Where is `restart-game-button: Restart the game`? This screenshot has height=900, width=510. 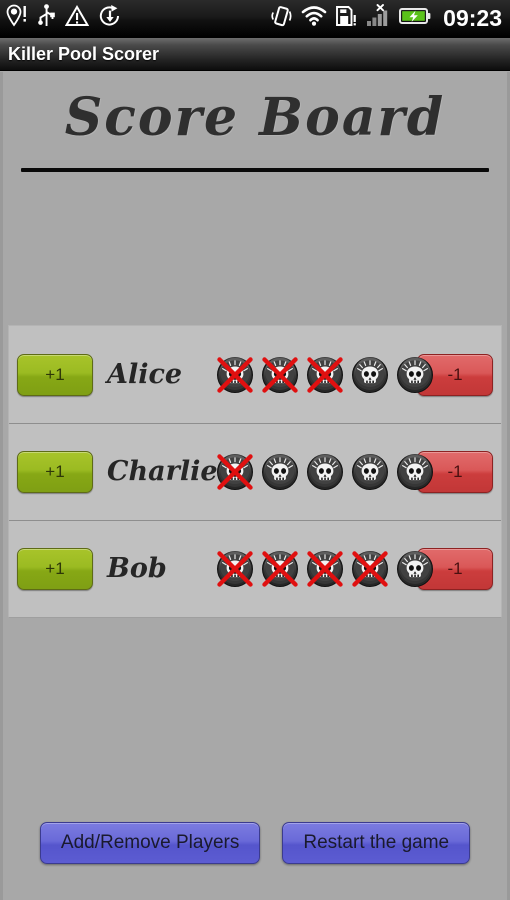
restart-game-button: Restart the game is located at coordinates (376, 843).